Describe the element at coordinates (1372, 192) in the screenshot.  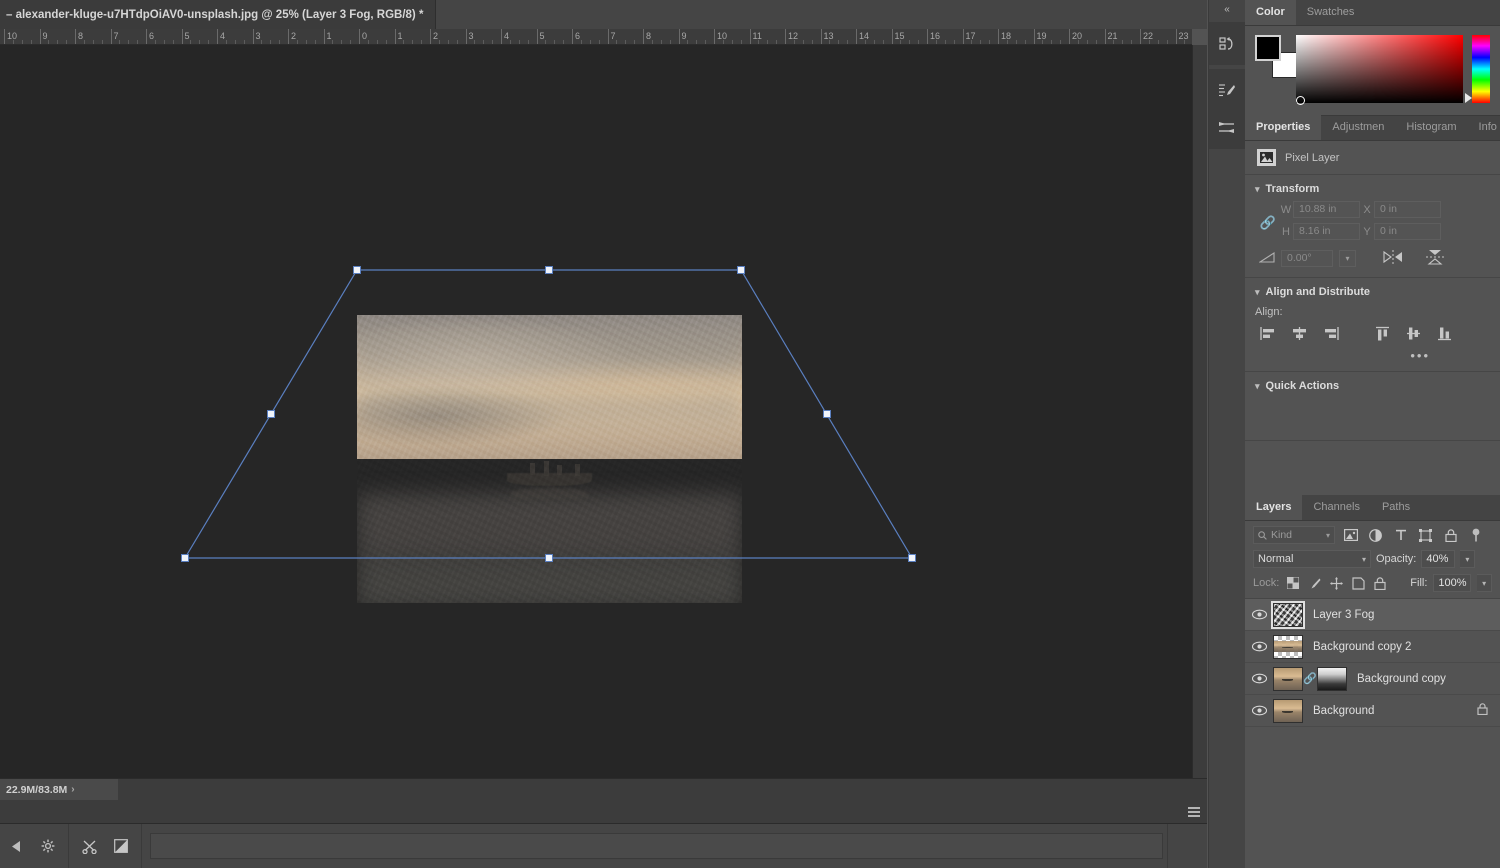
I see `transform-section-header: ▾ Transform` at that location.